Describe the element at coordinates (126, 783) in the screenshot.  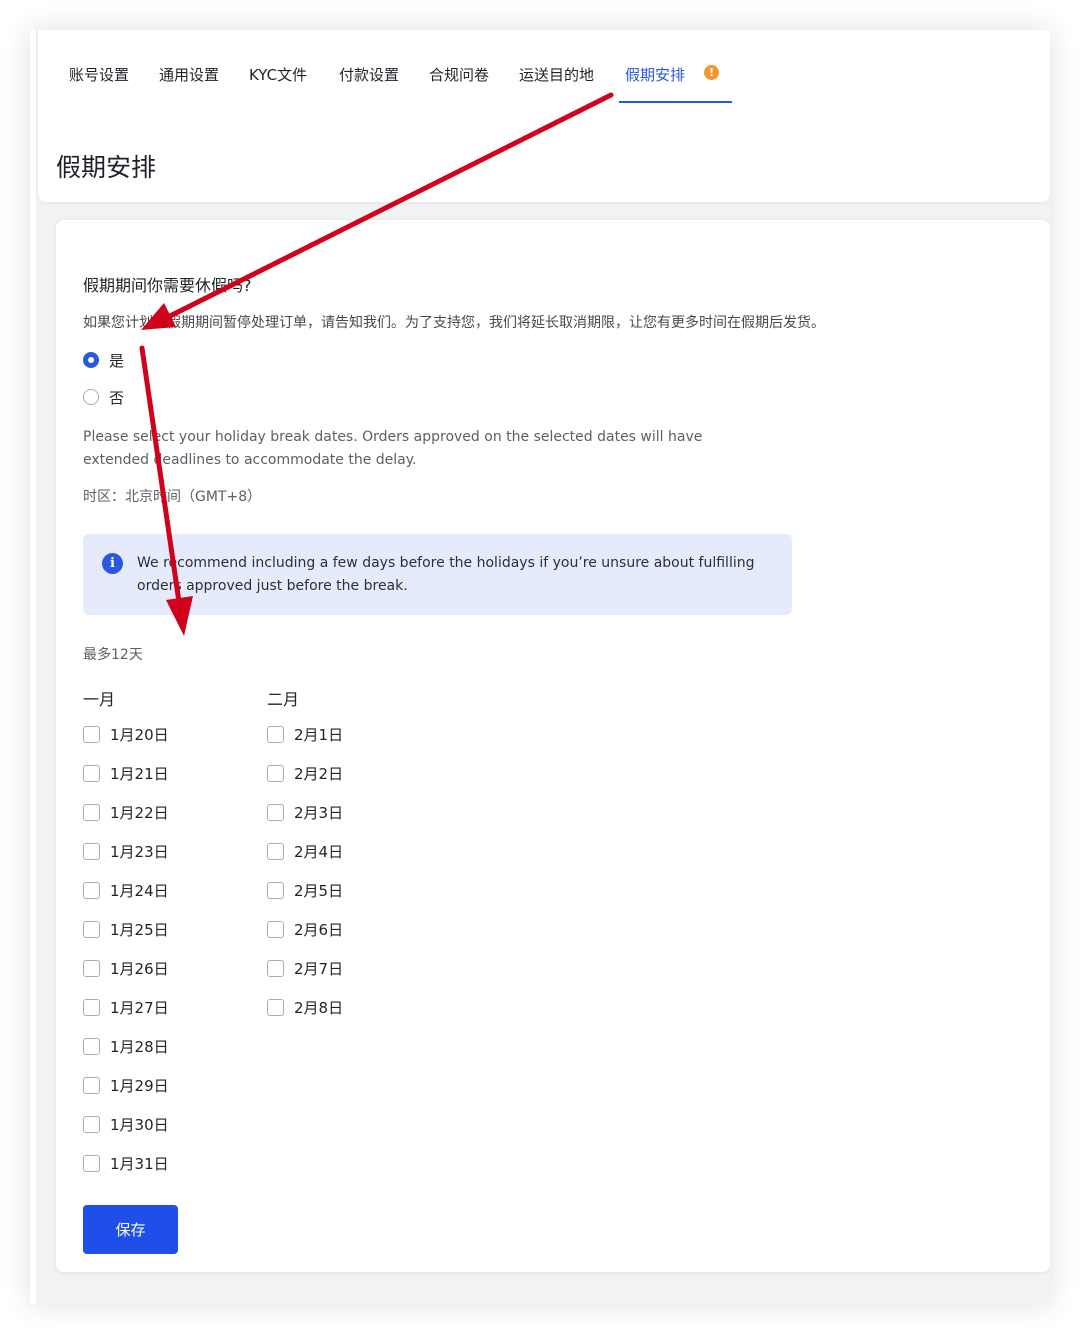
I see `date-option: 1月21日` at that location.